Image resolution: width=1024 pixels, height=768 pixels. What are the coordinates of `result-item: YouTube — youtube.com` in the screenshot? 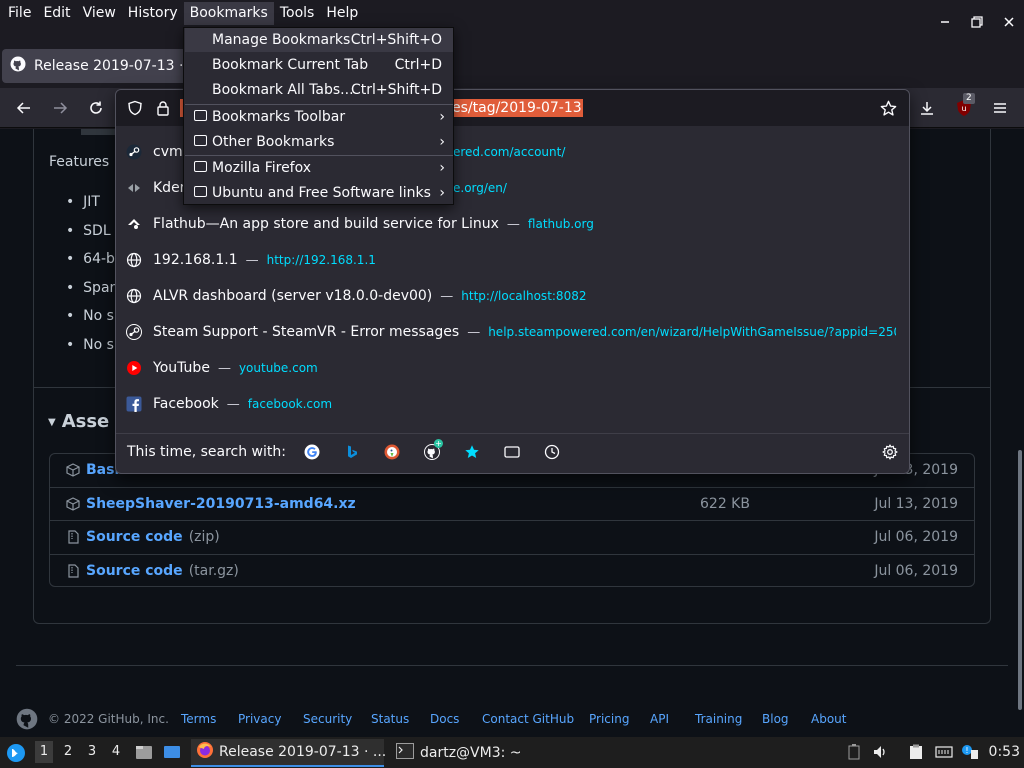 It's located at (511, 368).